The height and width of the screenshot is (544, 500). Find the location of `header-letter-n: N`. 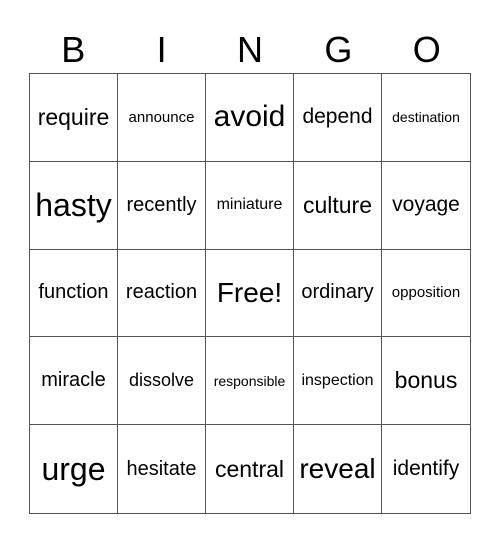

header-letter-n: N is located at coordinates (249, 49).